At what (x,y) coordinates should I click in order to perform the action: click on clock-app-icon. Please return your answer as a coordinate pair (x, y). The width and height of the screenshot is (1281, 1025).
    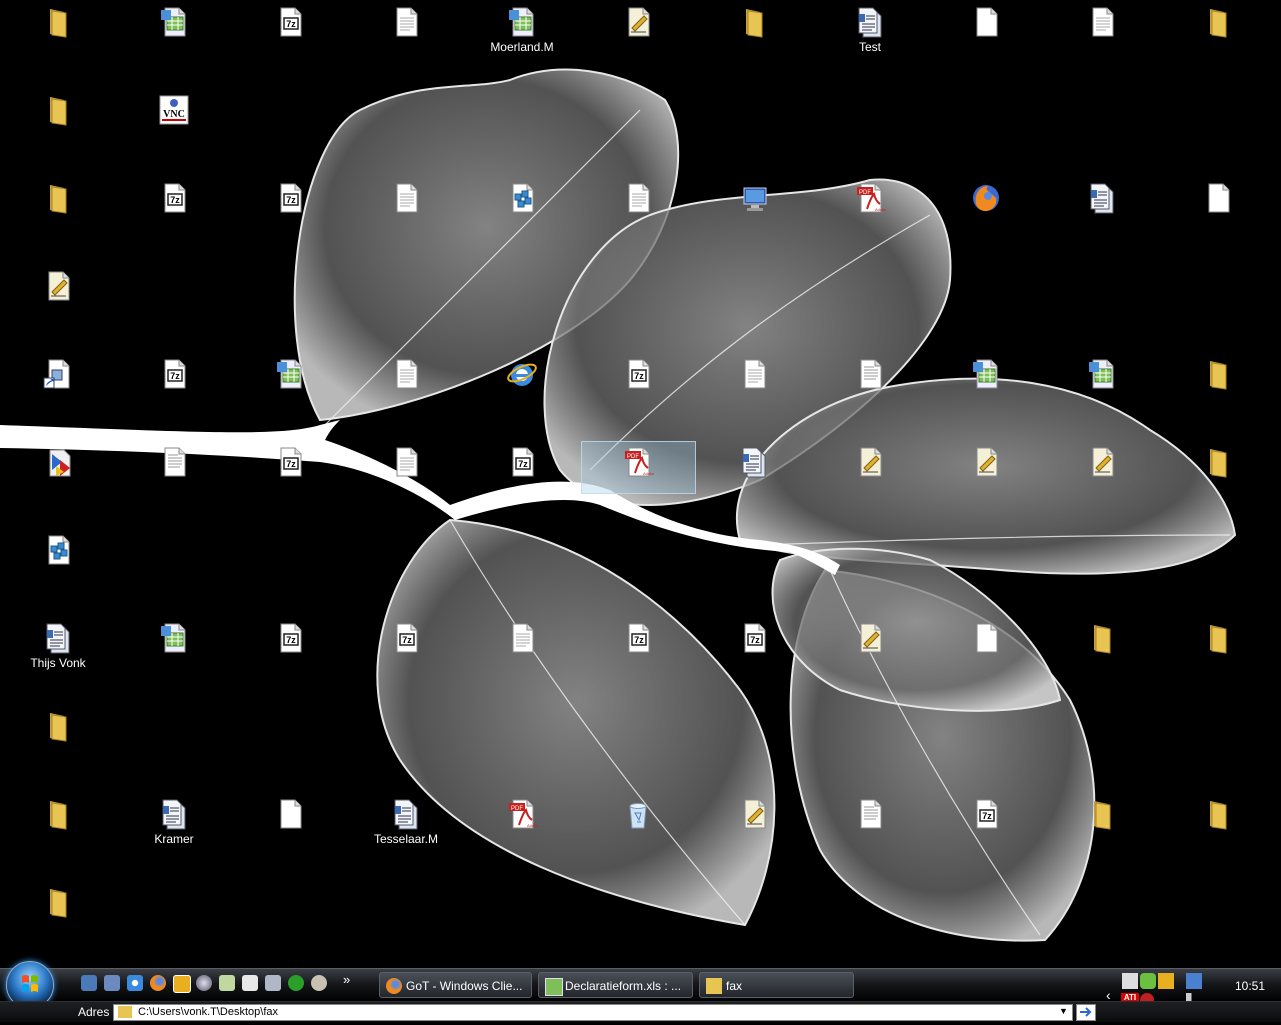
    Looking at the image, I should click on (182, 984).